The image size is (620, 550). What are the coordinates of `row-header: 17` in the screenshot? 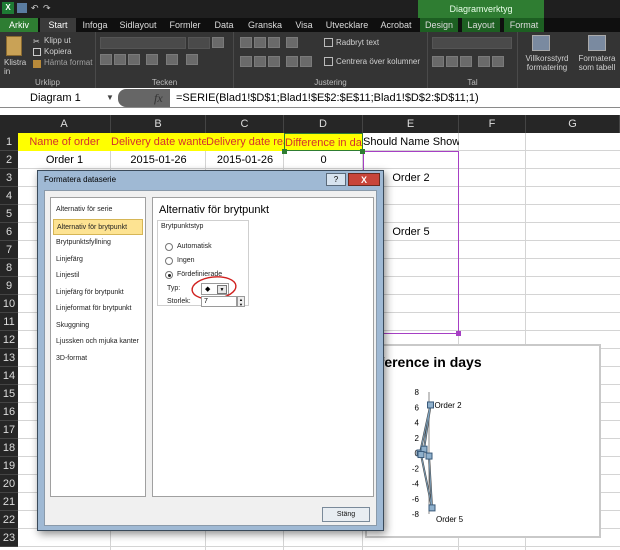 It's located at (9, 430).